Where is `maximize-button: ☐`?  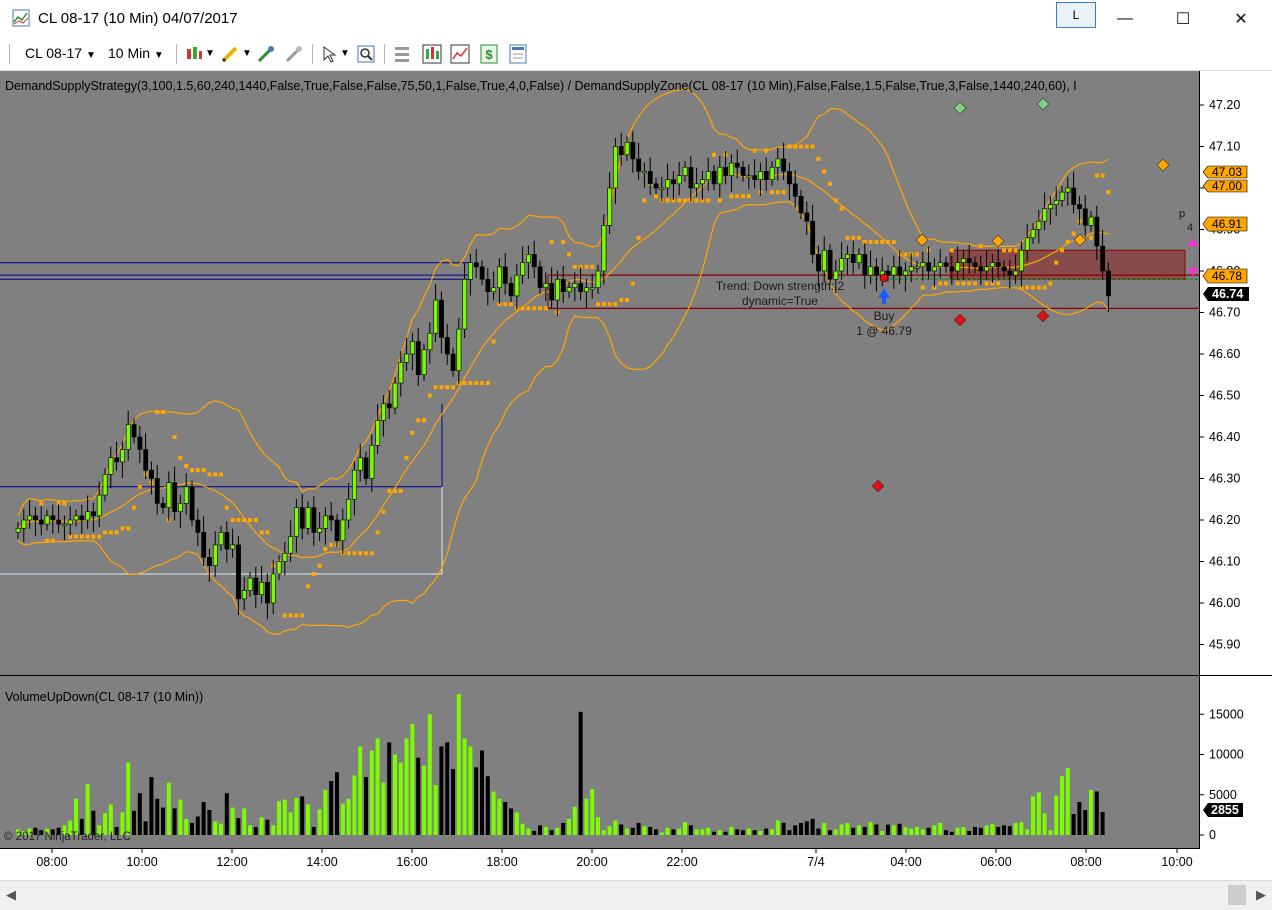 maximize-button: ☐ is located at coordinates (1183, 19).